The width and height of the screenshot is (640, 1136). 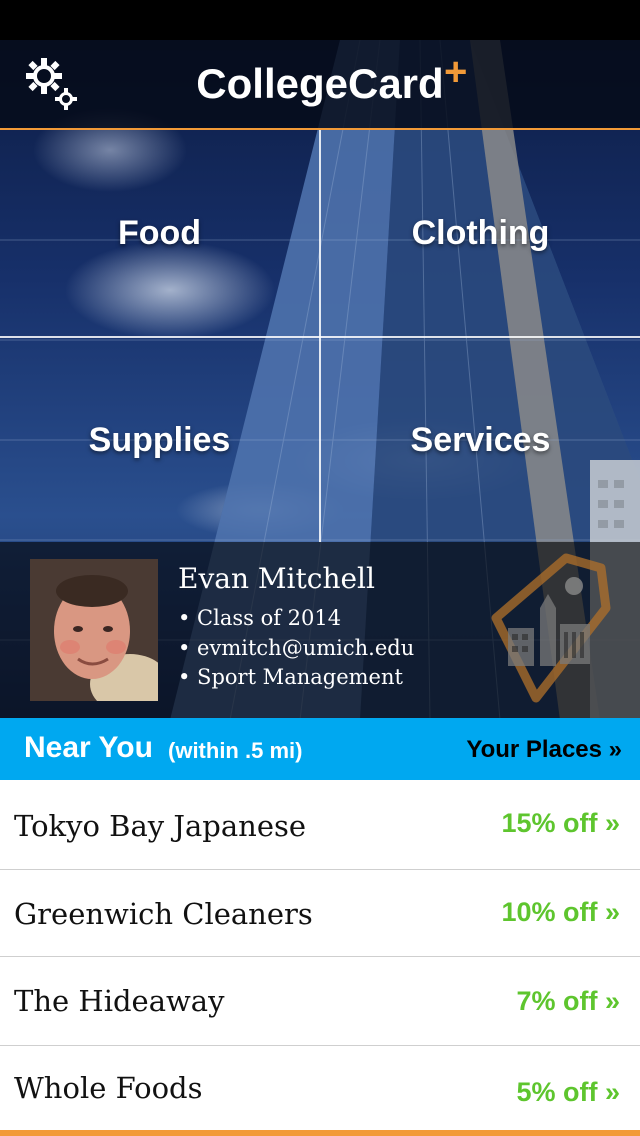 I want to click on app-header: CollegeCard +, so click(x=320, y=85).